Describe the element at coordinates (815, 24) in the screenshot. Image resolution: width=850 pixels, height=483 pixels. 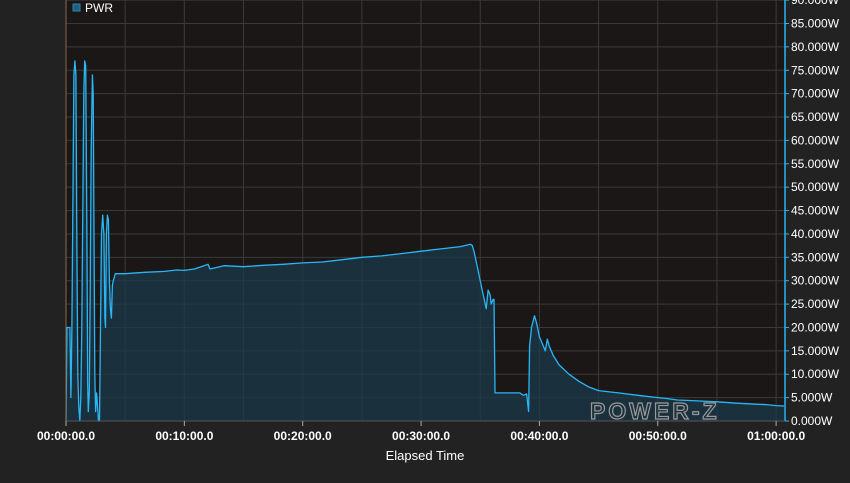
I see `y-tick-label: 85.000W` at that location.